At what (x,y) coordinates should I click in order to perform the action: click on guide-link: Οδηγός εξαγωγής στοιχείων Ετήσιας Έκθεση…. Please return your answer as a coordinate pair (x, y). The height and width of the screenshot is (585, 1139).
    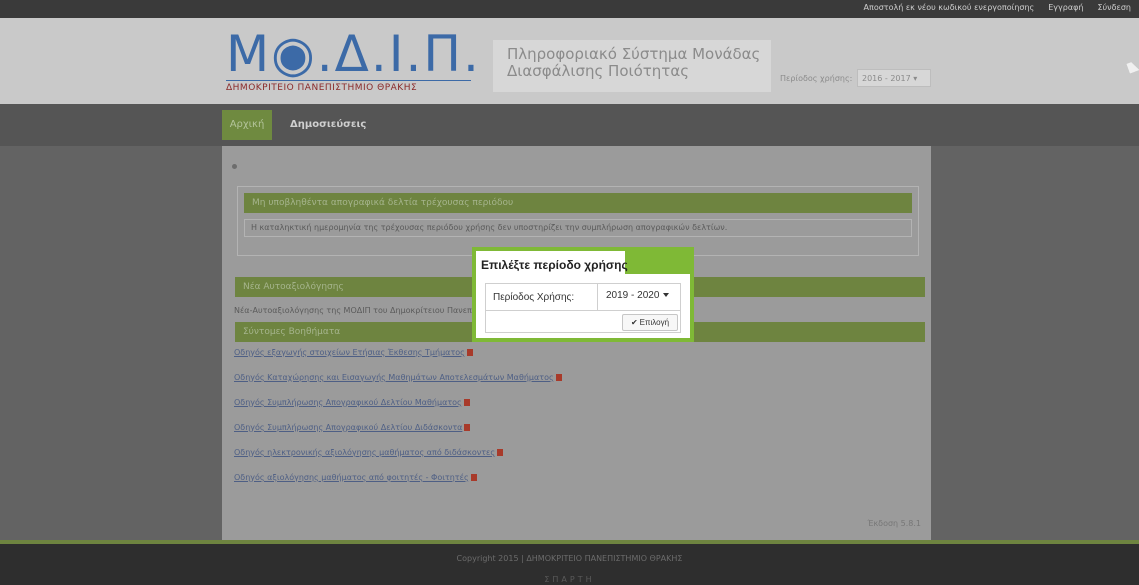
    Looking at the image, I should click on (398, 360).